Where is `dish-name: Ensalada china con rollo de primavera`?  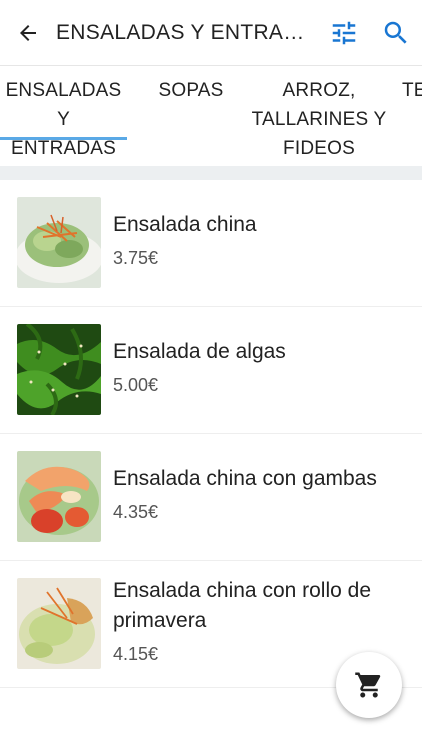 dish-name: Ensalada china con rollo de primavera is located at coordinates (242, 605).